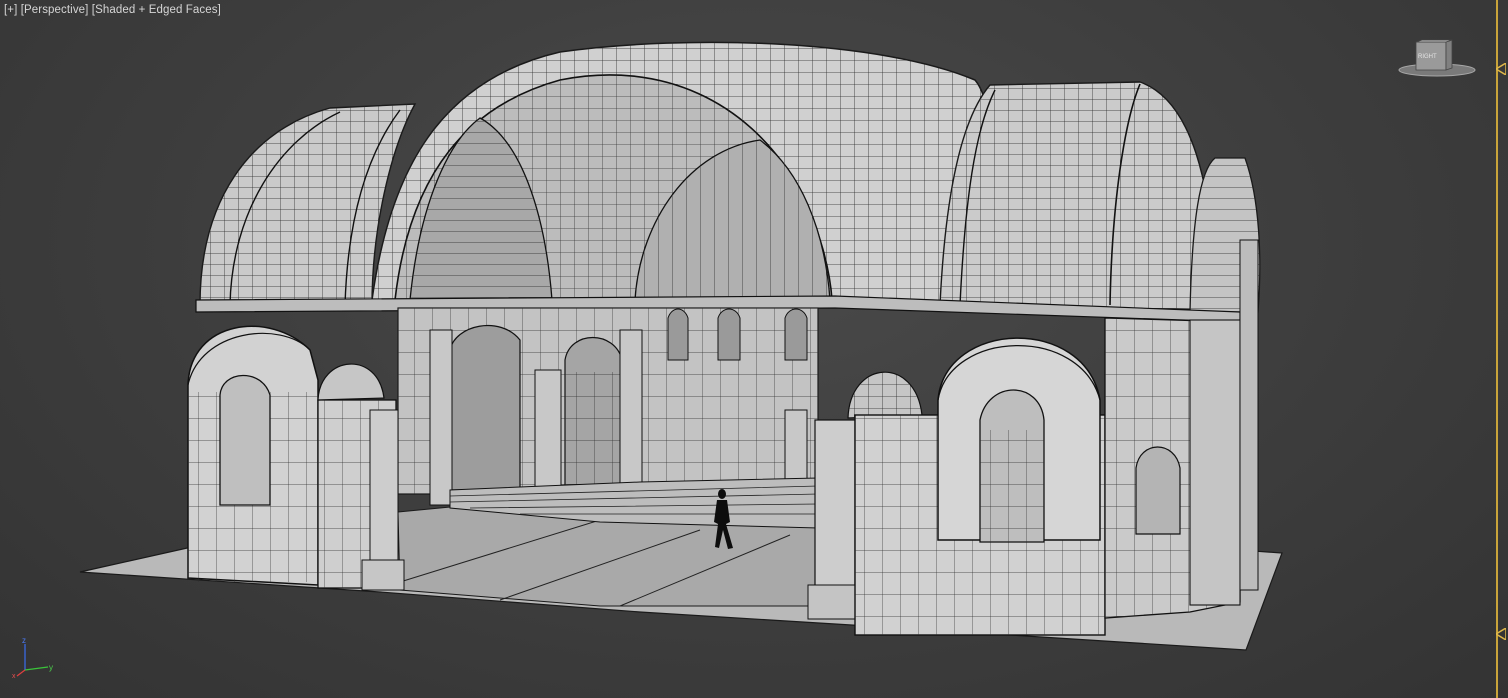 This screenshot has height=698, width=1508. What do you see at coordinates (32, 657) in the screenshot?
I see `axis-gizmo: z y x` at bounding box center [32, 657].